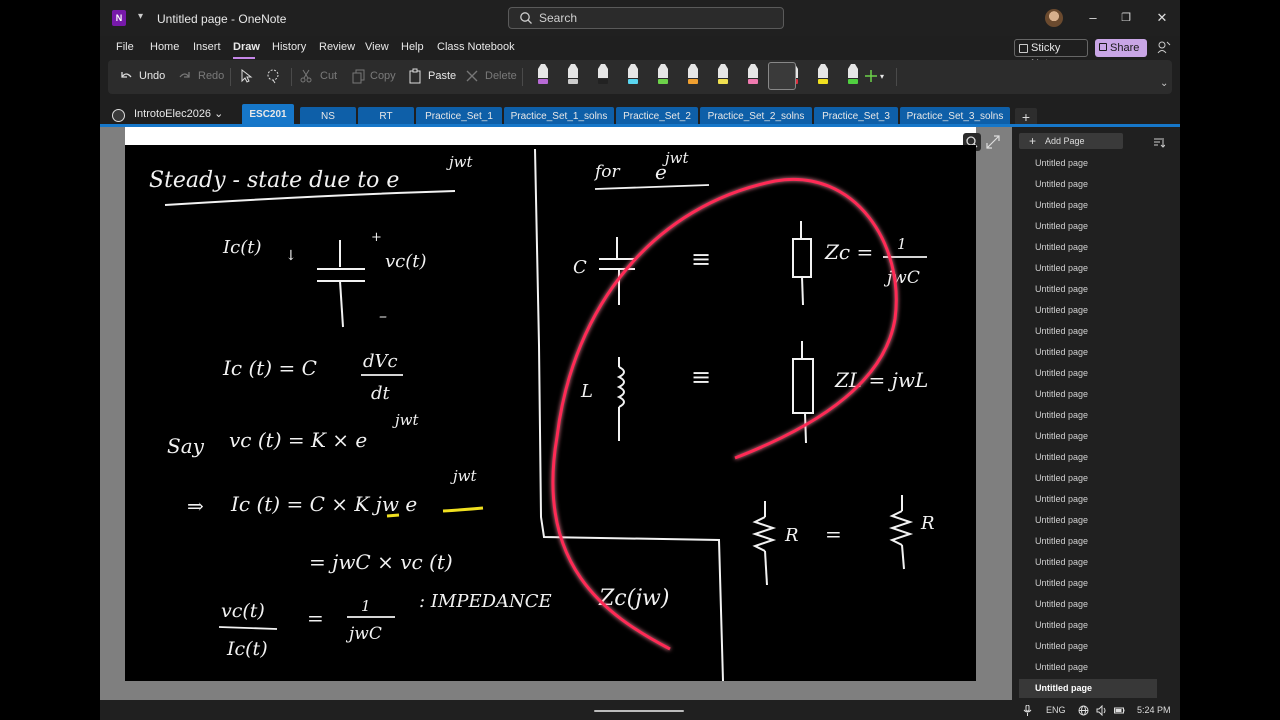 The width and height of the screenshot is (1280, 720). What do you see at coordinates (412, 47) in the screenshot?
I see `menu-help: Help` at bounding box center [412, 47].